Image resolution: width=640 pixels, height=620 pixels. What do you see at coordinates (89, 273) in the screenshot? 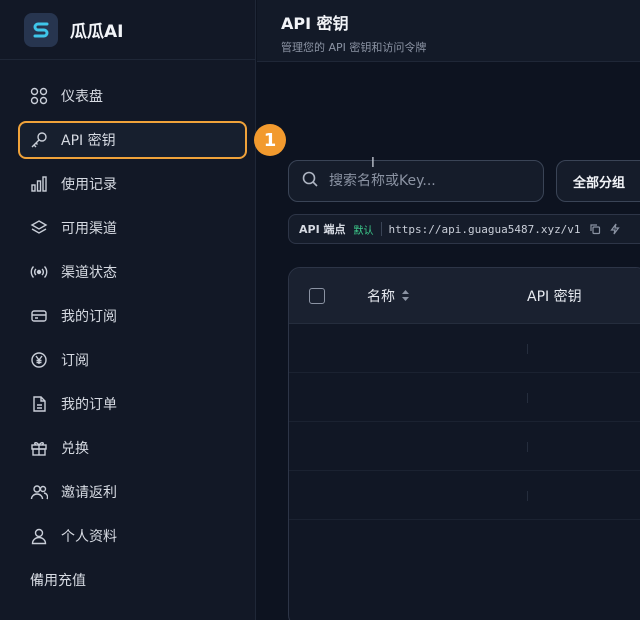
I see `sidebar-item-label: 渠道状态` at bounding box center [89, 273].